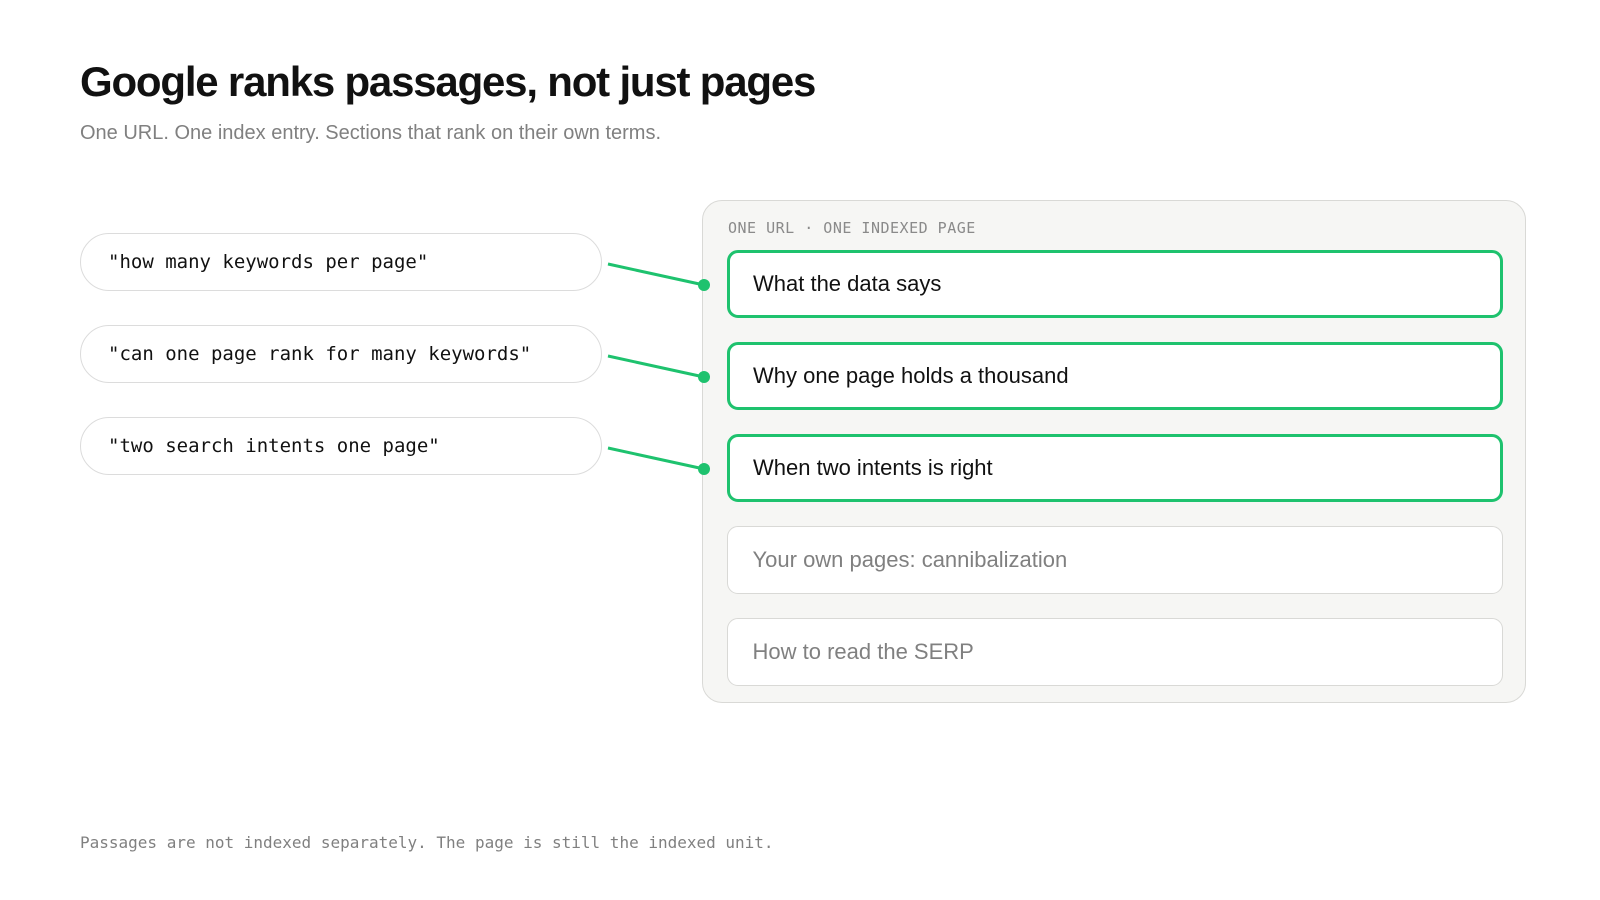 Image resolution: width=1600 pixels, height=900 pixels. What do you see at coordinates (1115, 468) in the screenshot?
I see `page-section-matched: When two intents is right` at bounding box center [1115, 468].